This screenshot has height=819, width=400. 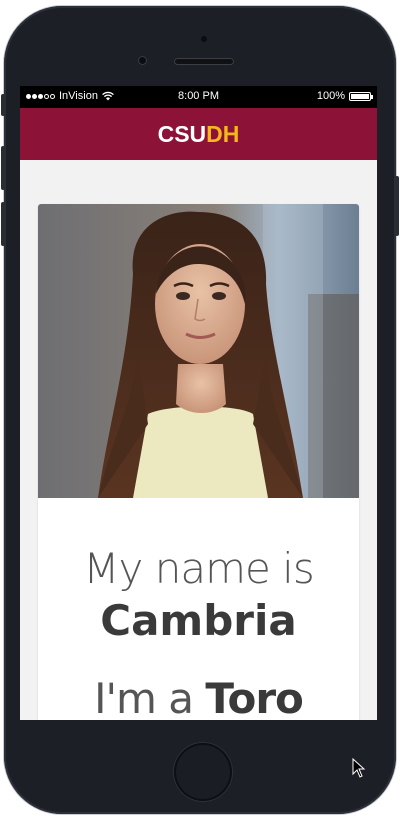 What do you see at coordinates (204, 61) in the screenshot?
I see `earpiece-speaker` at bounding box center [204, 61].